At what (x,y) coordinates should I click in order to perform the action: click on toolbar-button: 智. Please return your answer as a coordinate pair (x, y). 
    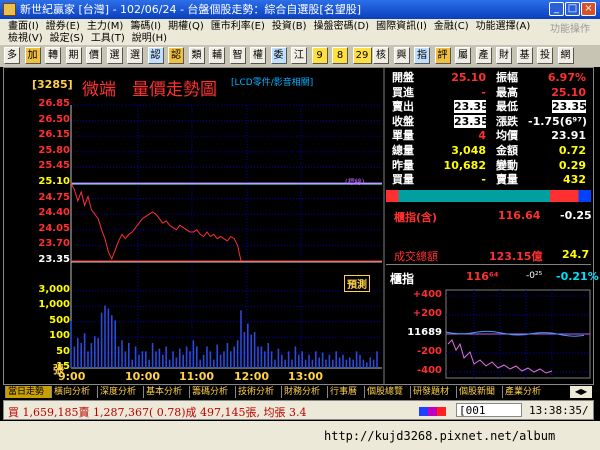
    Looking at the image, I should click on (237, 55).